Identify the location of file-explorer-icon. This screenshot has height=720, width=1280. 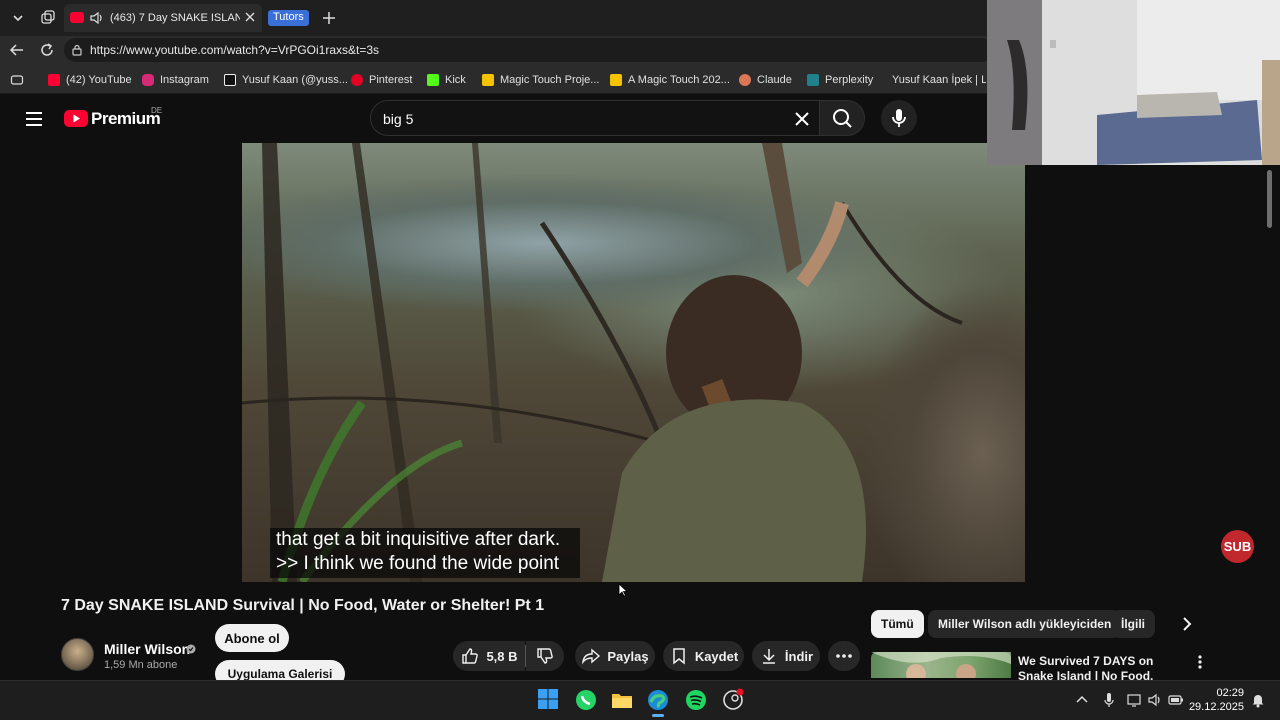
(622, 700).